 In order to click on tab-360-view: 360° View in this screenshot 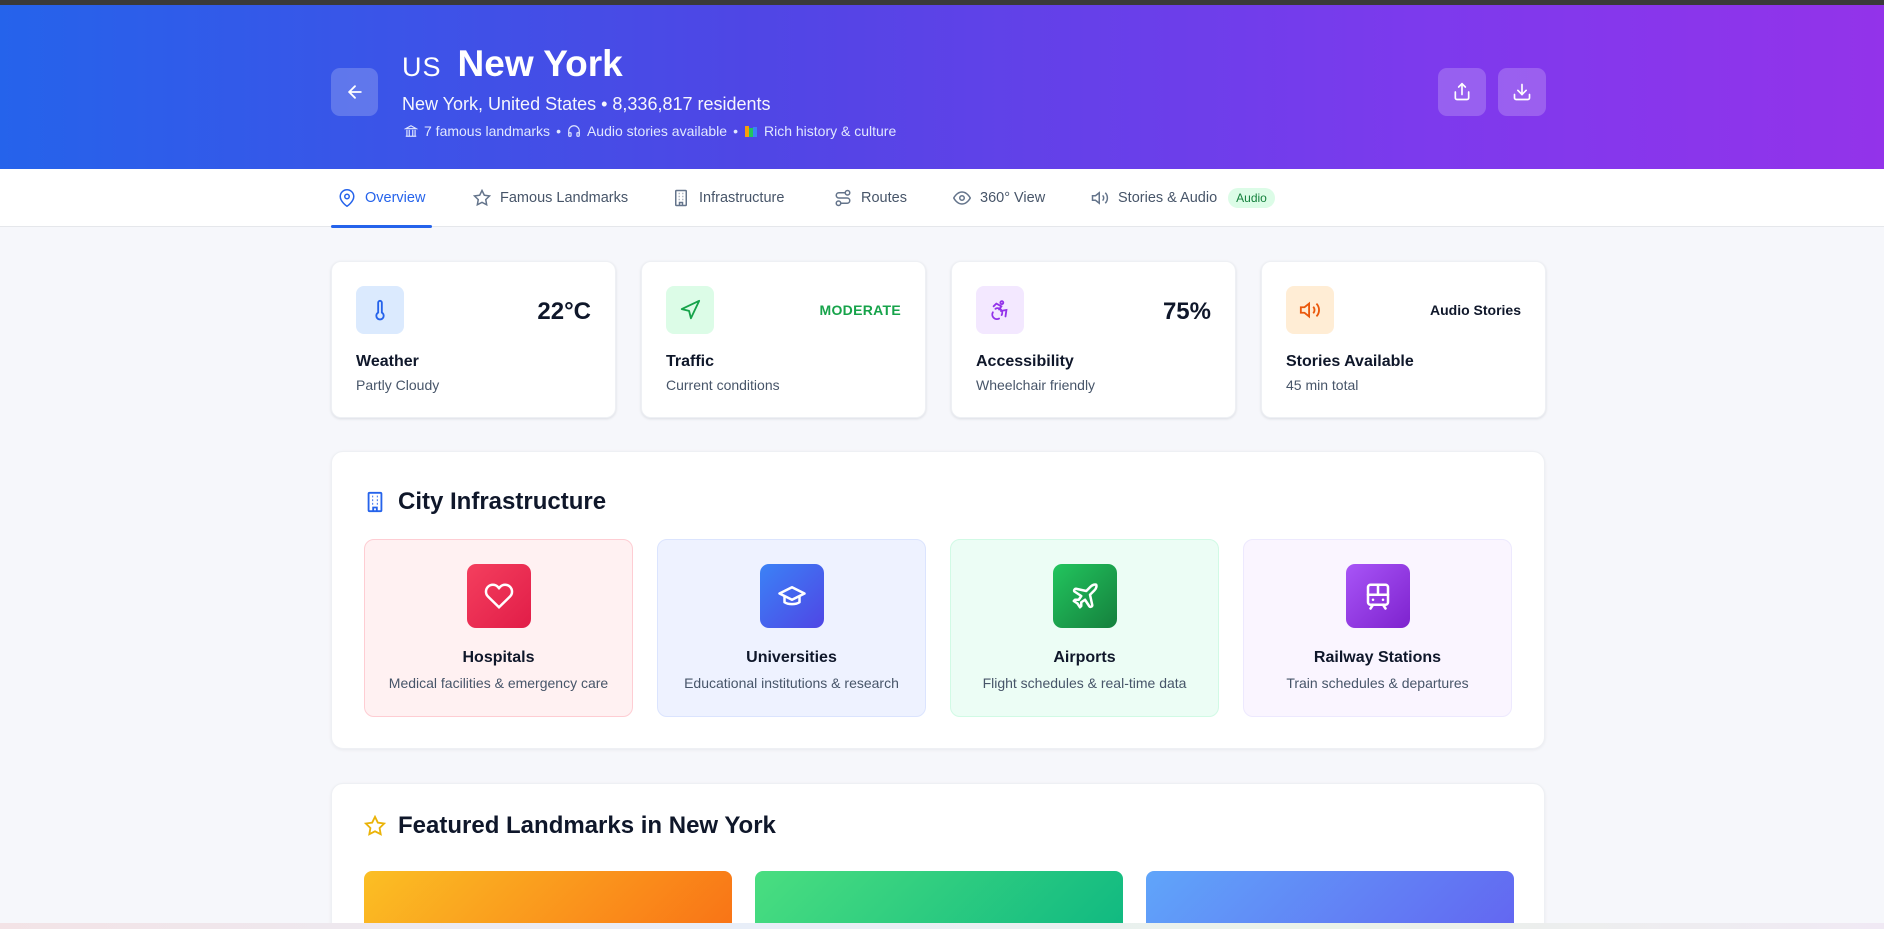, I will do `click(999, 198)`.